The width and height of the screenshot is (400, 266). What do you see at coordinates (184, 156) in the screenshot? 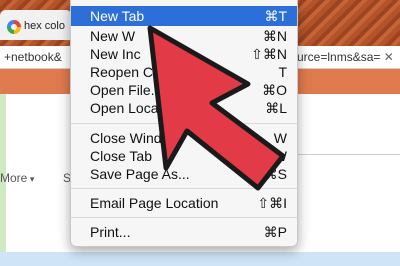
I see `menu-item-close-tab: Close Tab ⌘W` at bounding box center [184, 156].